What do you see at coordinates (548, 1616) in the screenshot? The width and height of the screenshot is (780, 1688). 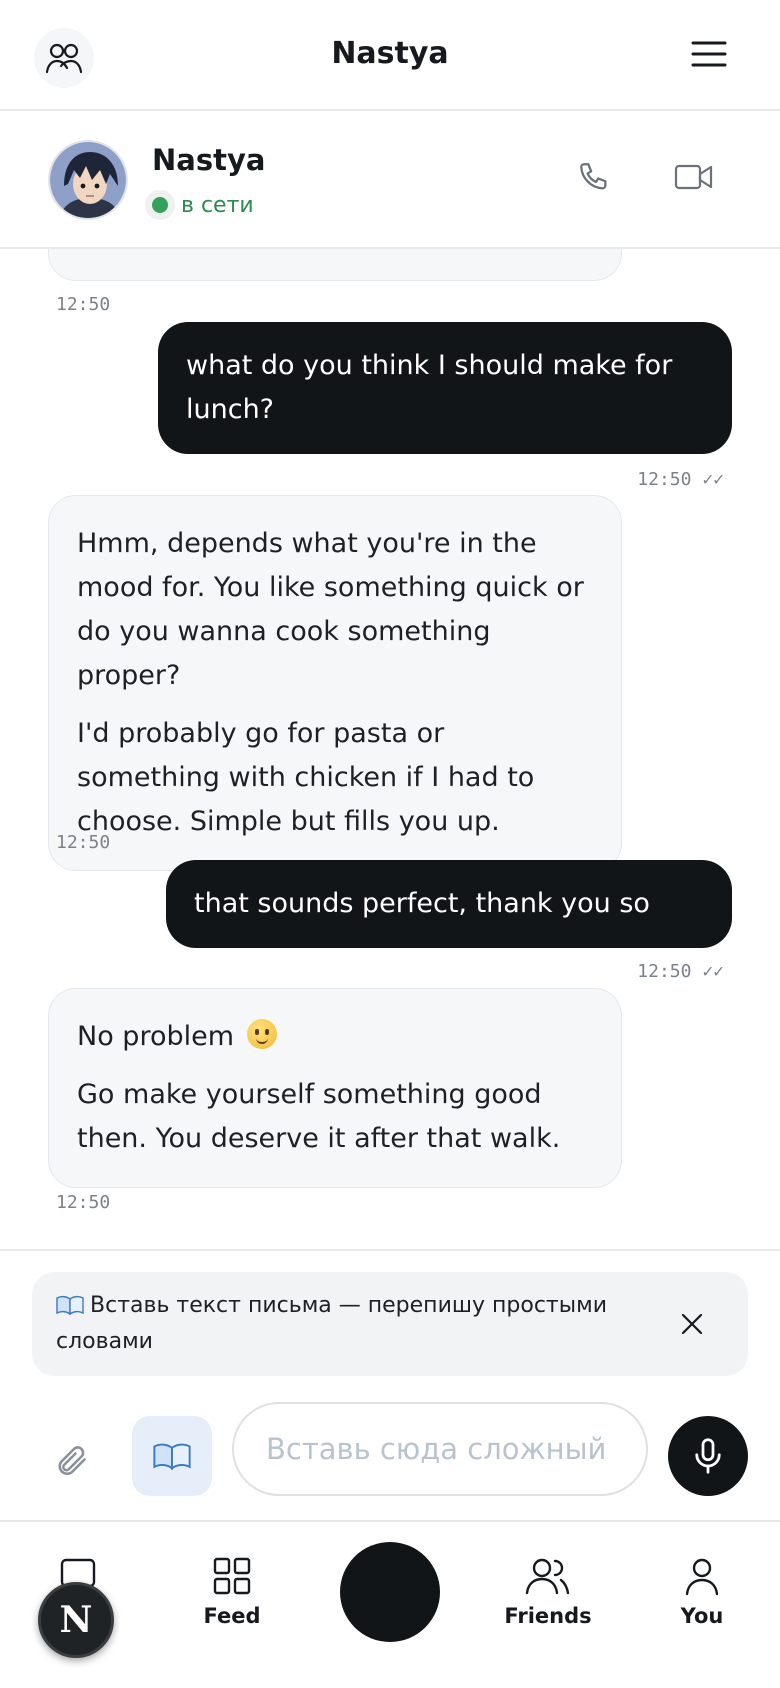 I see `nav-friends-label: Friends` at bounding box center [548, 1616].